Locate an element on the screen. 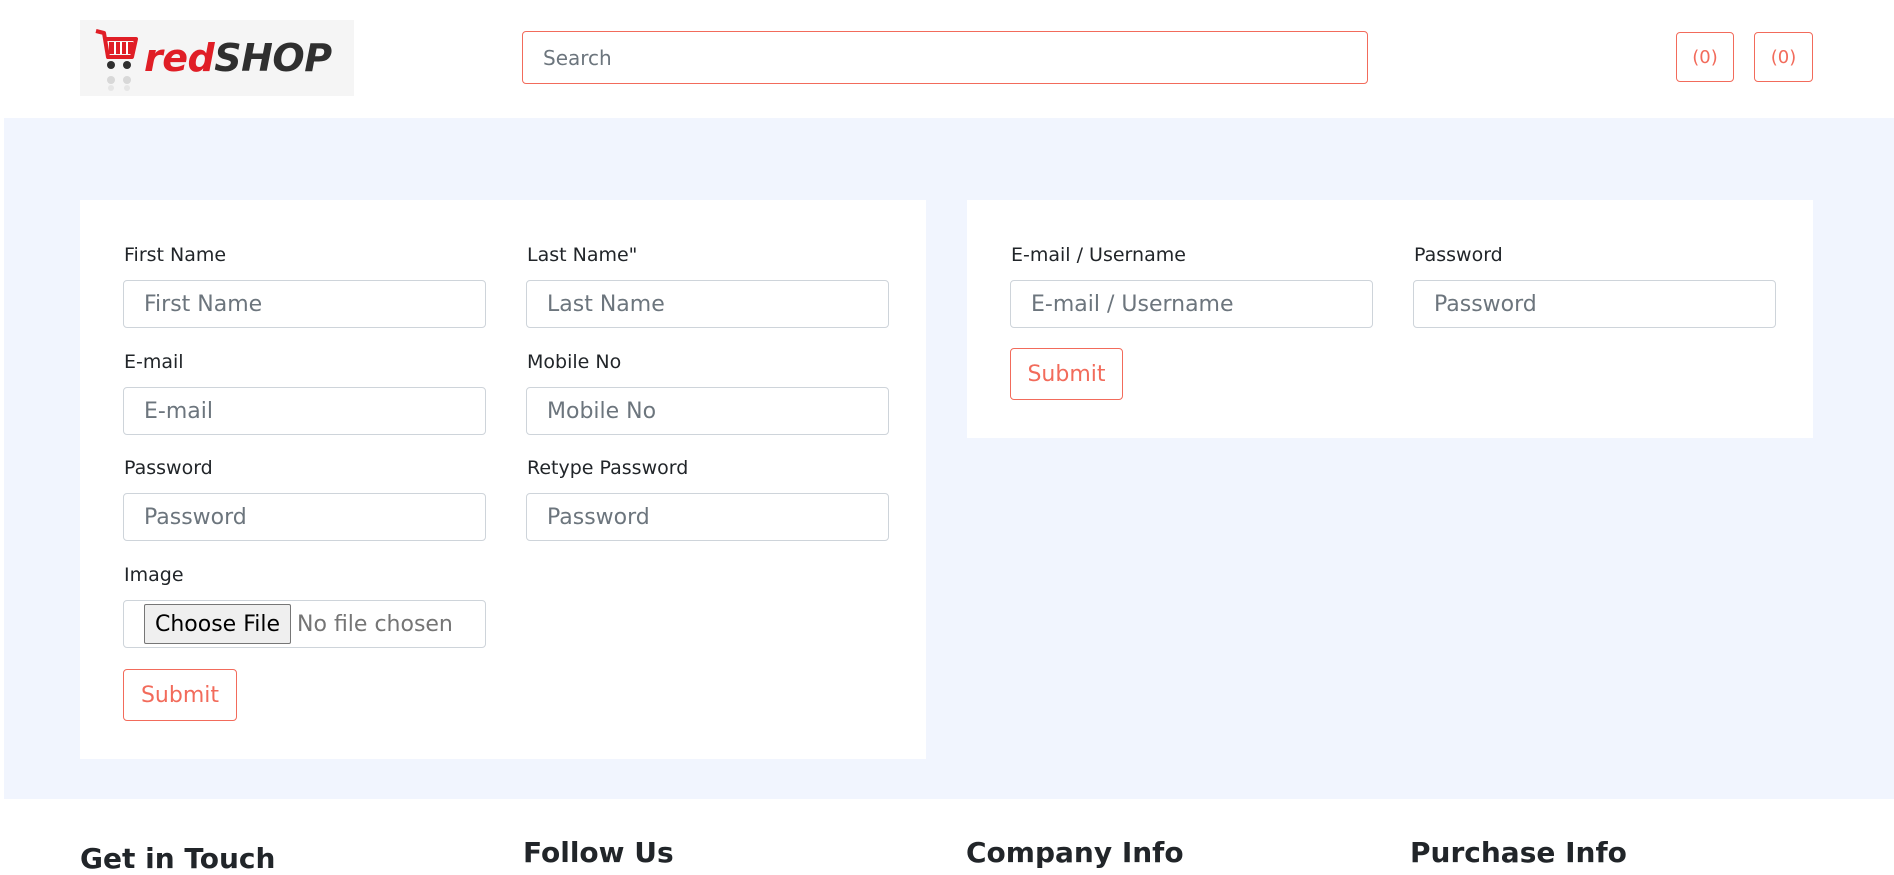 This screenshot has height=875, width=1894. login-submit-button: Submit is located at coordinates (1066, 374).